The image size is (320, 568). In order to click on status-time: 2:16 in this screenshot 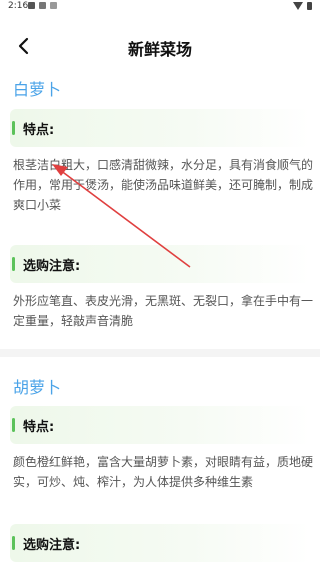, I will do `click(18, 6)`.